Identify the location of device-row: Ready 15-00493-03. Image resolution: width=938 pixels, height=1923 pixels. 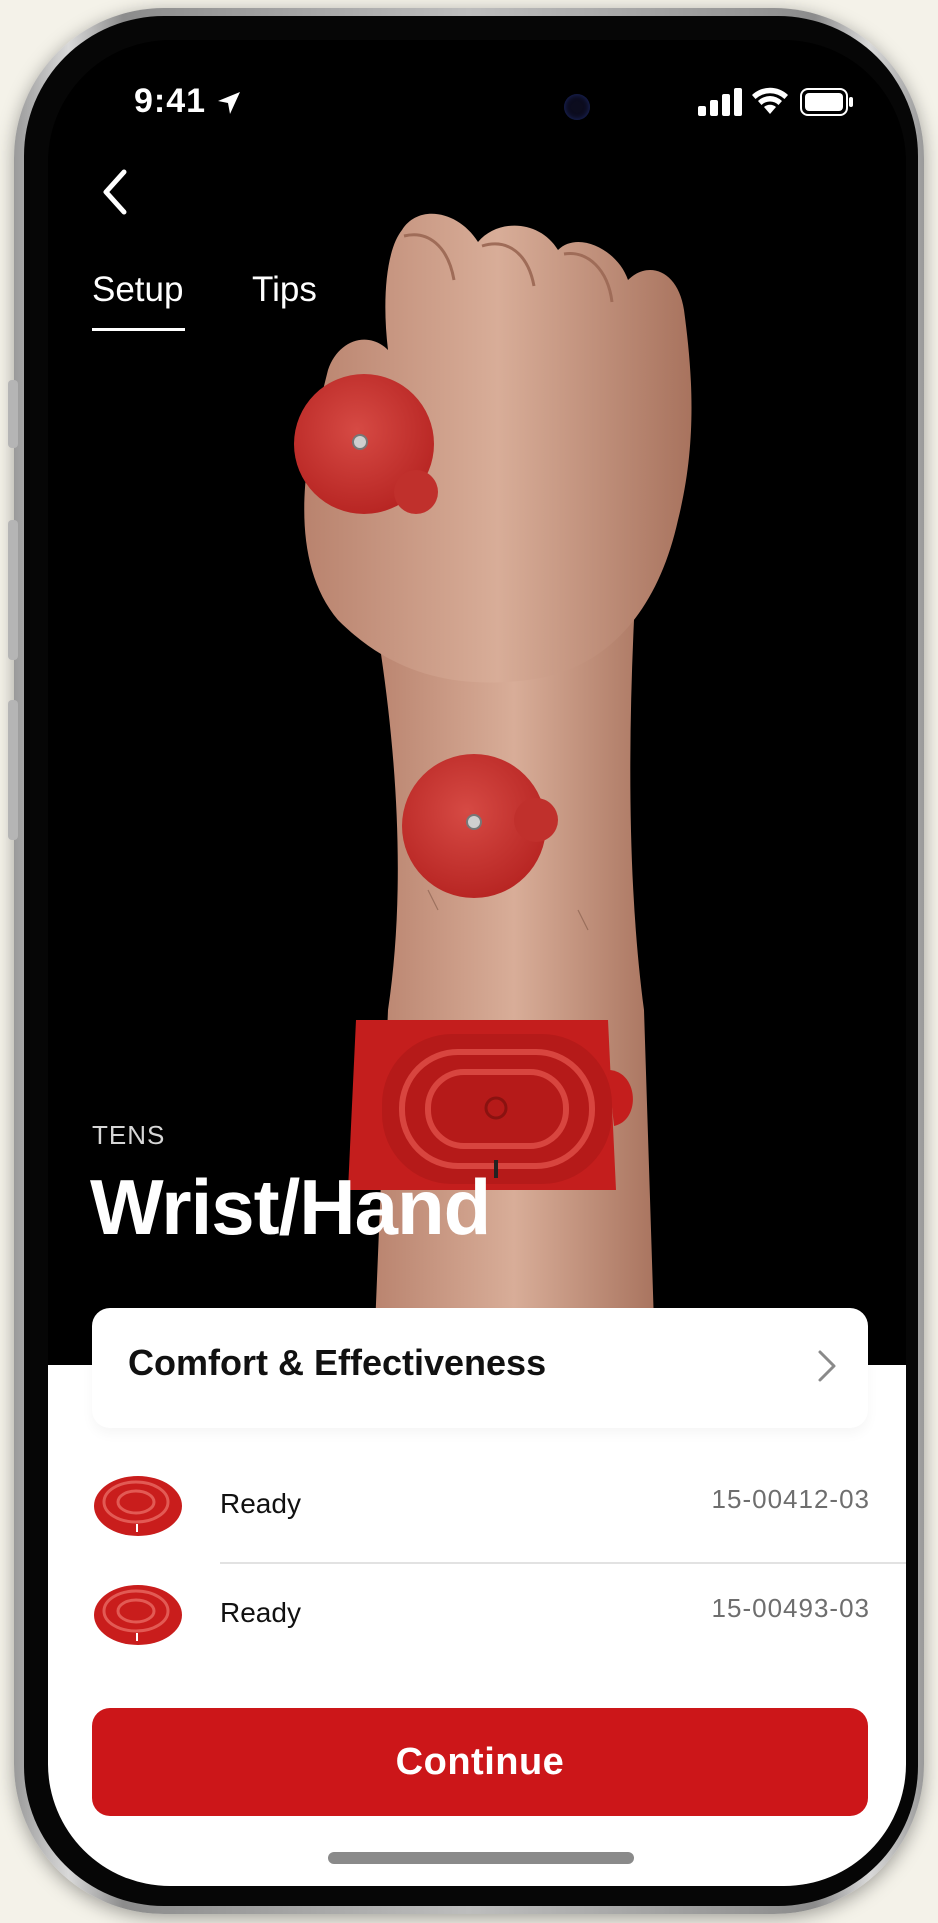
(477, 1621).